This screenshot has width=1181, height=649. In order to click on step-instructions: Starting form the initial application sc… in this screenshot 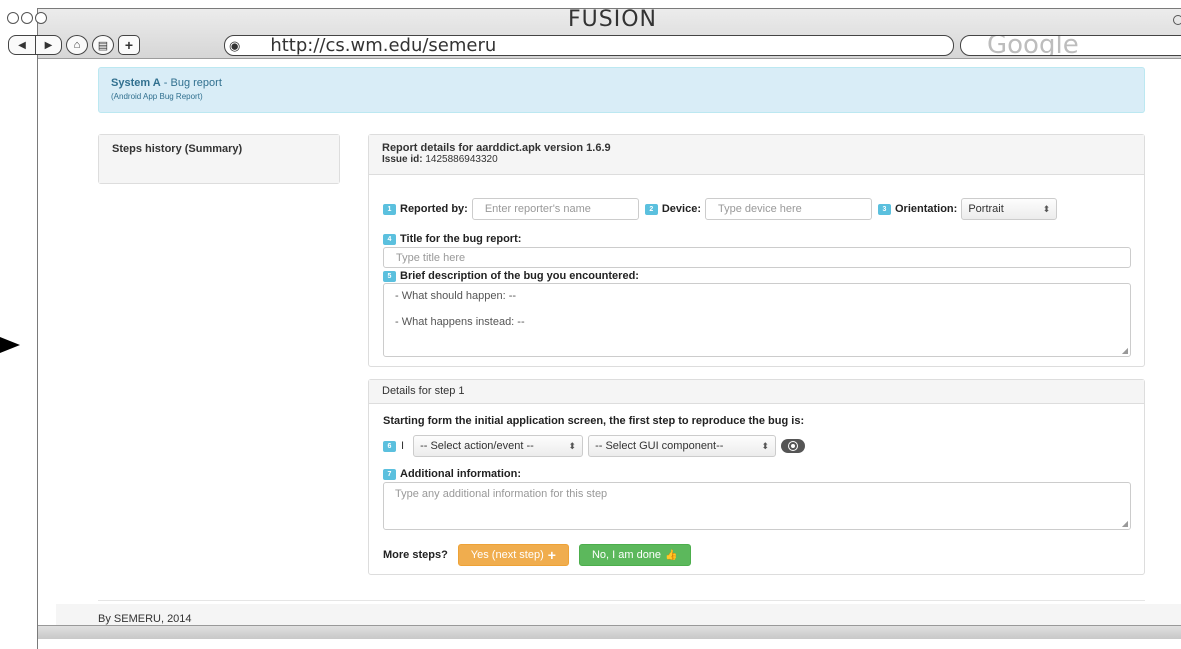, I will do `click(594, 421)`.